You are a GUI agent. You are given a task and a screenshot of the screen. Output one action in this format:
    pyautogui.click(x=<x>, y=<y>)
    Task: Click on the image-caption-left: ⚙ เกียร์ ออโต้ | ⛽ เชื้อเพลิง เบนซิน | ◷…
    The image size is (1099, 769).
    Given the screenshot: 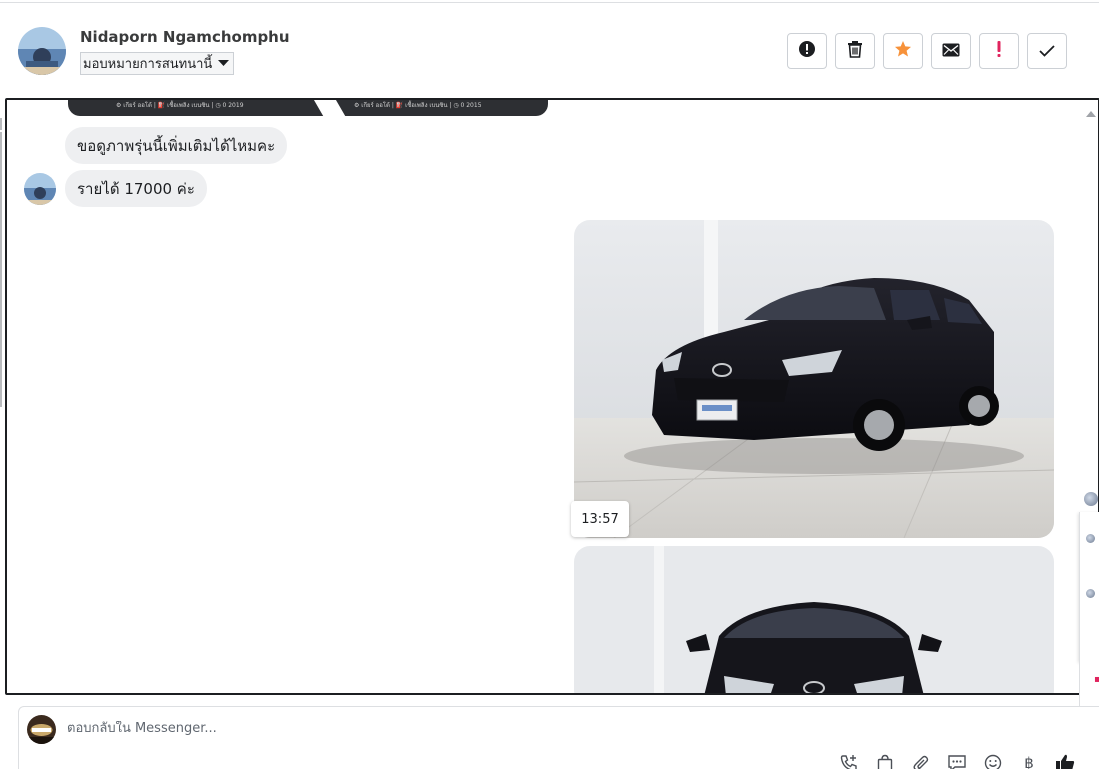 What is the action you would take?
    pyautogui.click(x=180, y=105)
    